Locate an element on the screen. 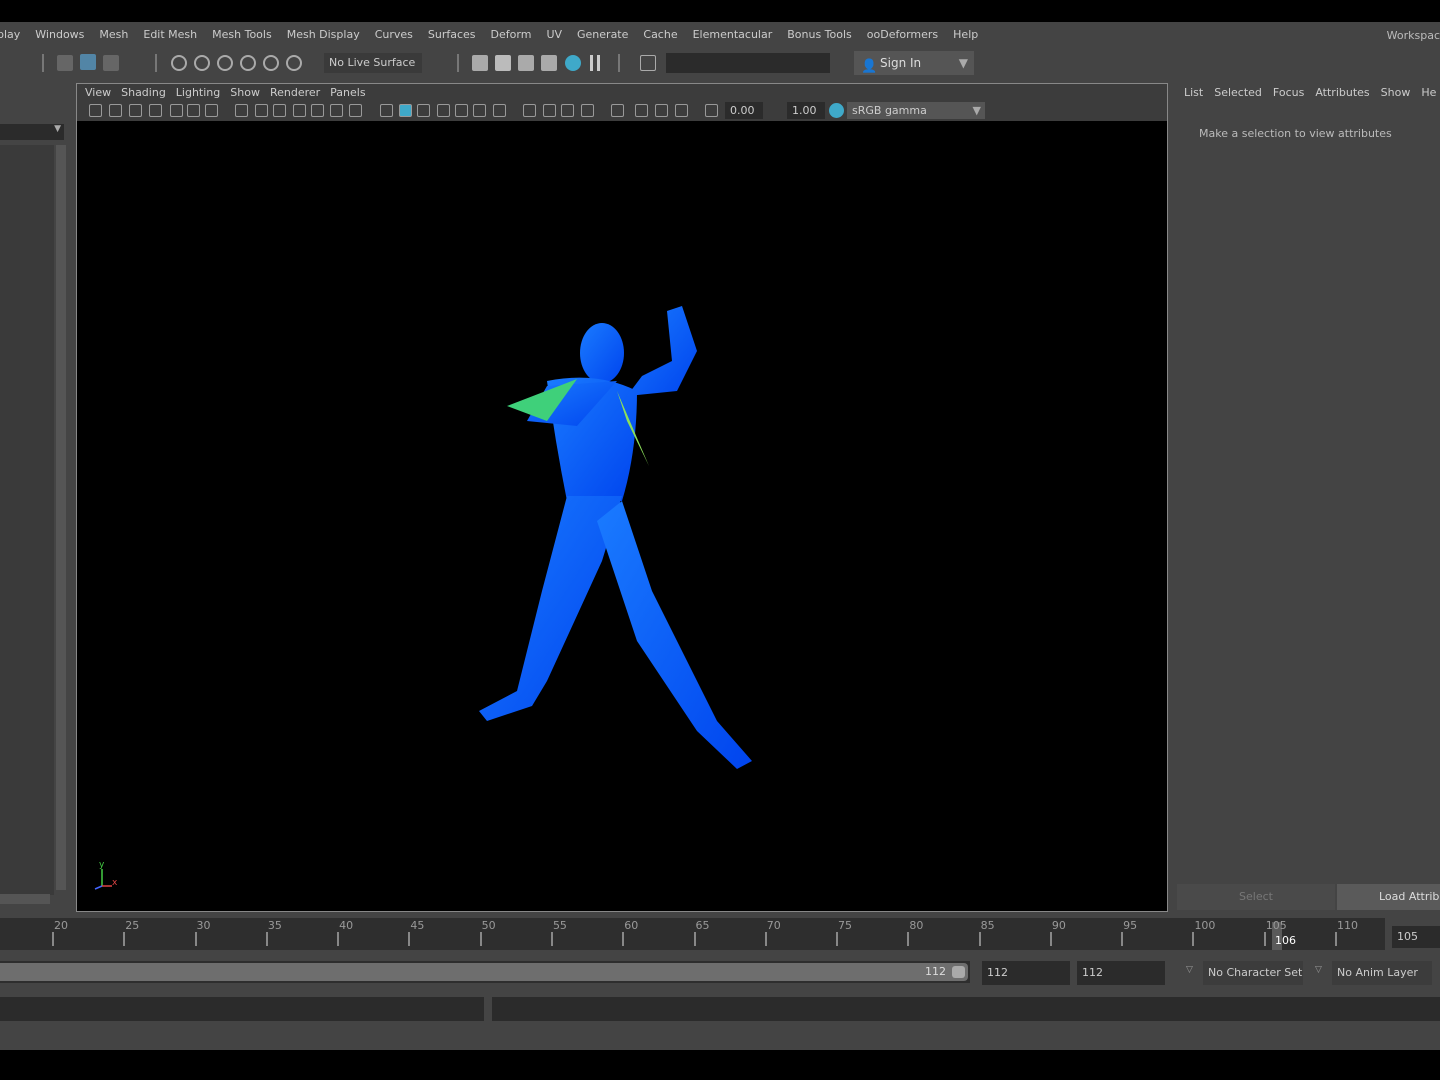  gamma-field: 1.00 is located at coordinates (806, 110).